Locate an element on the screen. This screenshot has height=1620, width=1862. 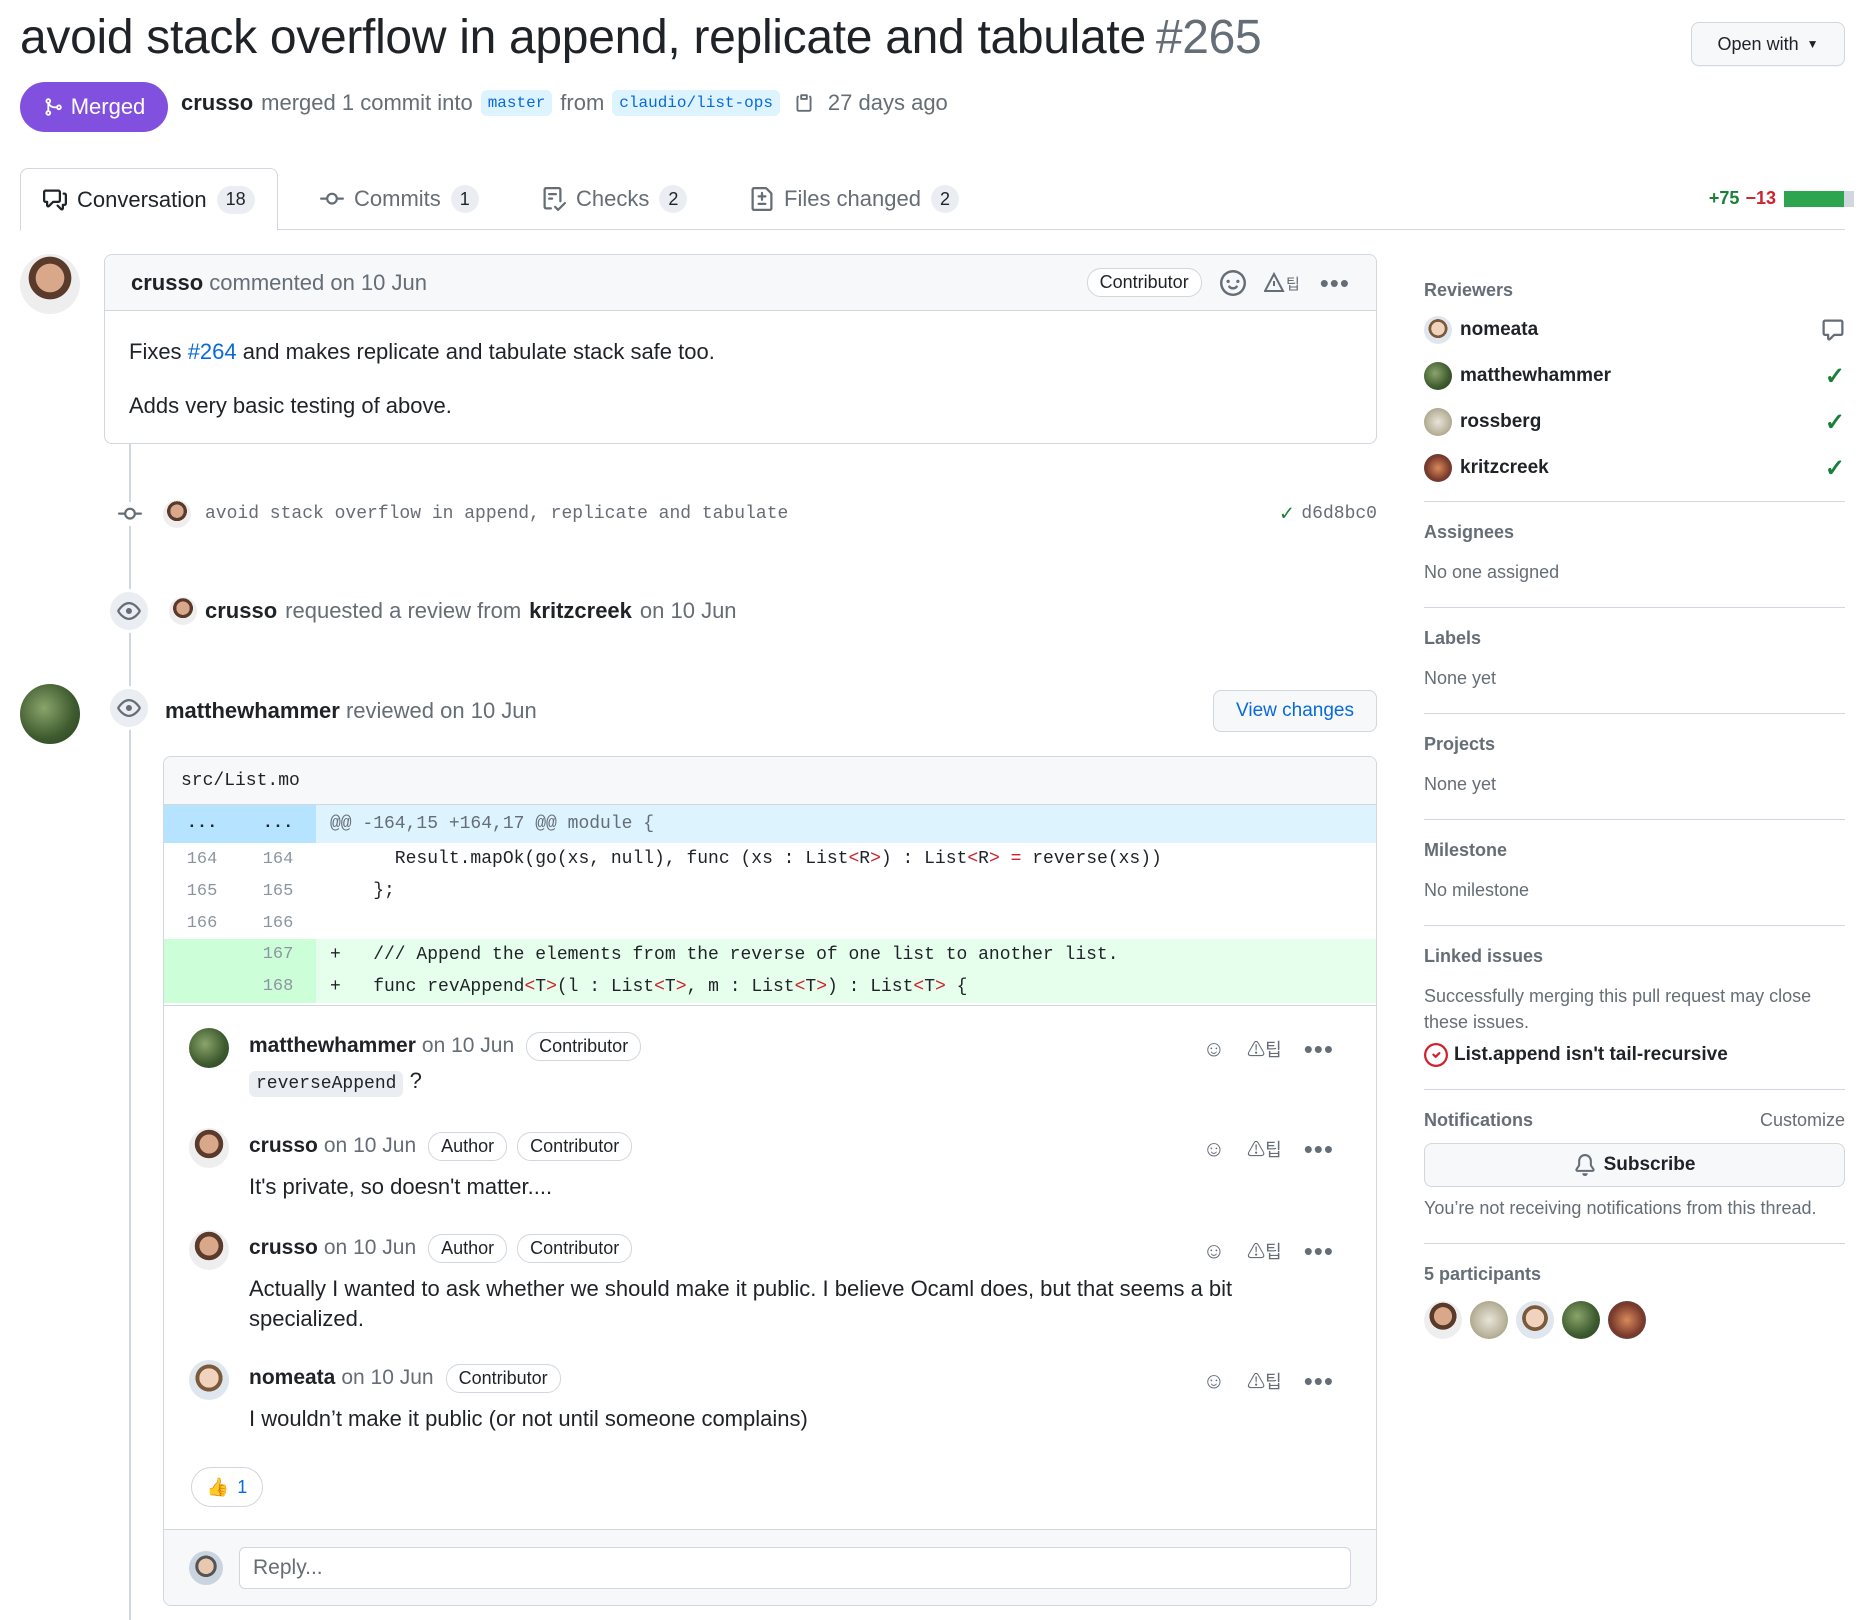
translate-icon: 팁 is located at coordinates (1282, 282).